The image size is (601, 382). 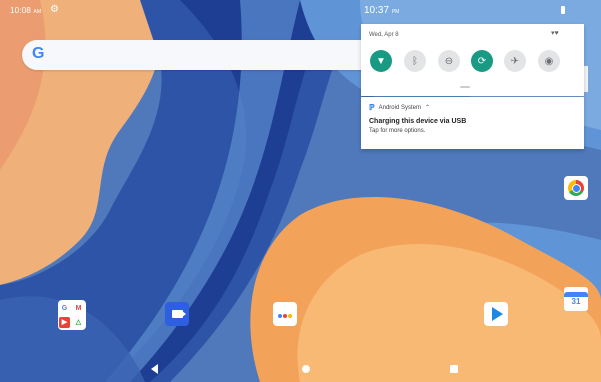 What do you see at coordinates (576, 301) in the screenshot?
I see `calendar-day: 31` at bounding box center [576, 301].